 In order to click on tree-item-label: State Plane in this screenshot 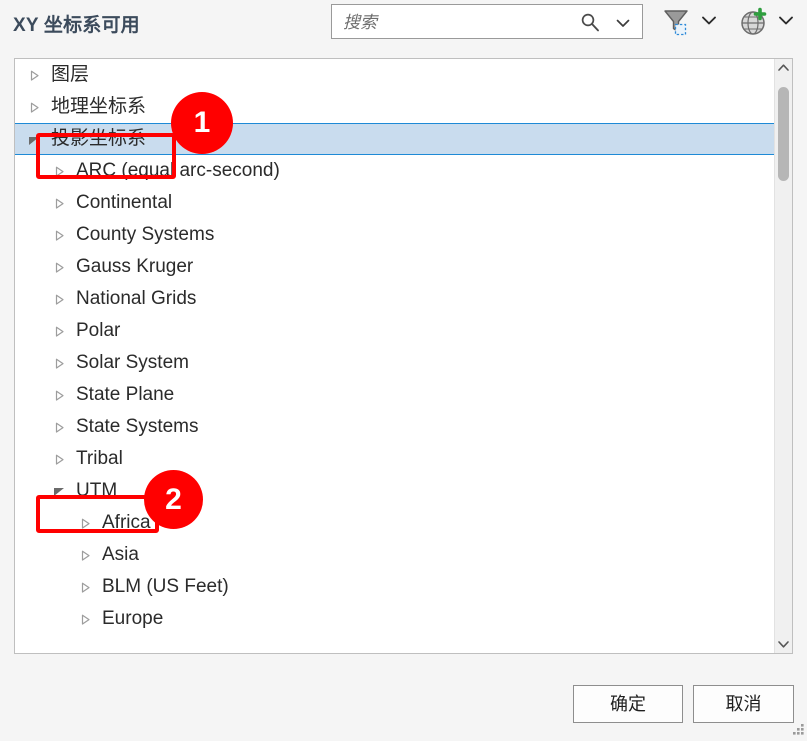, I will do `click(125, 394)`.